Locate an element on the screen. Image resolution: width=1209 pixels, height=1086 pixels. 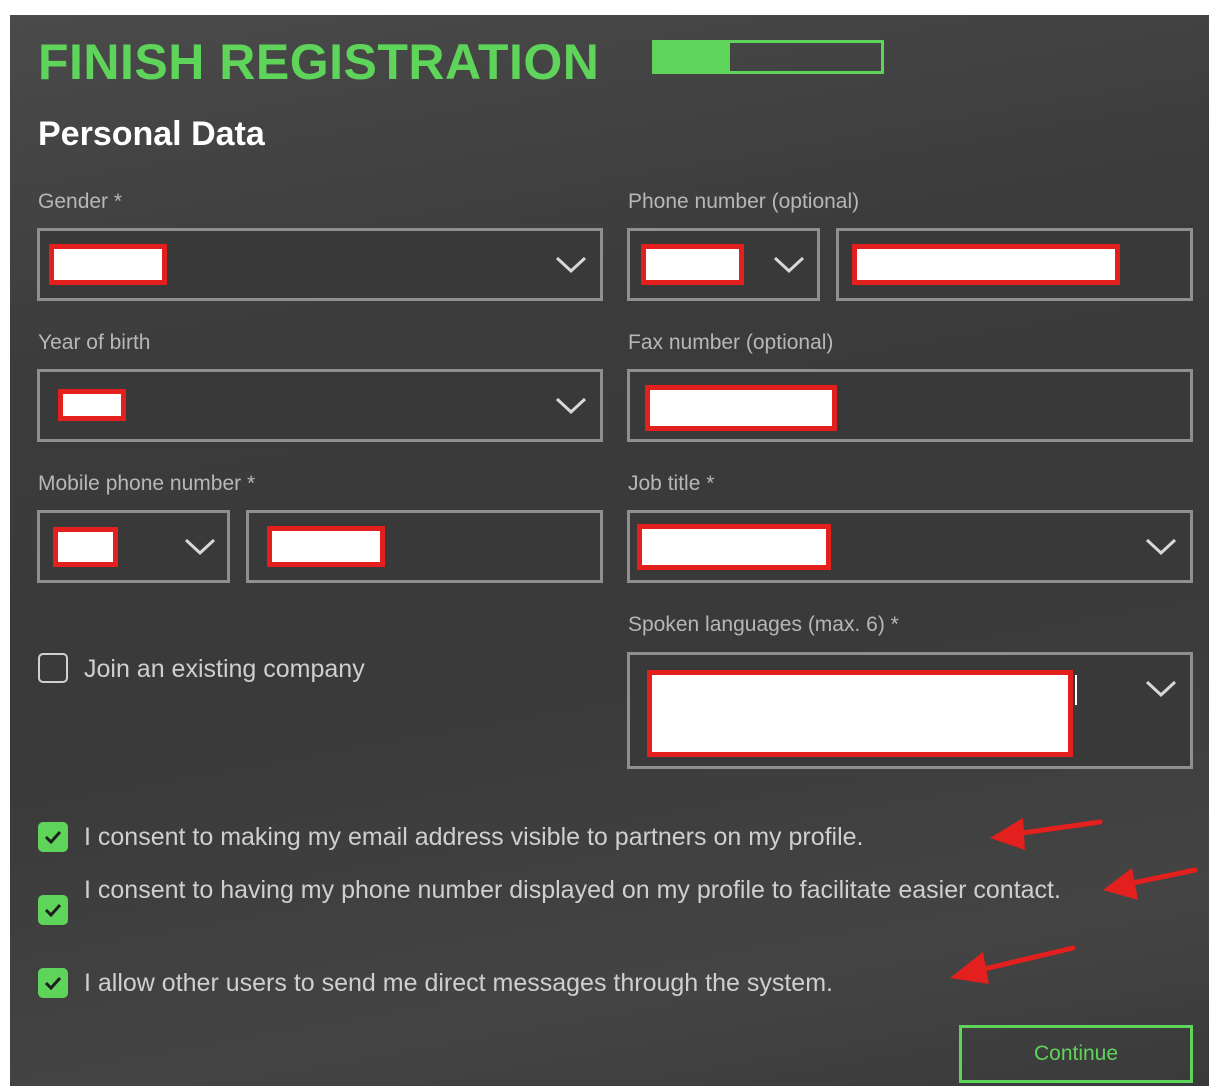
languages-value-redacted is located at coordinates (860, 713).